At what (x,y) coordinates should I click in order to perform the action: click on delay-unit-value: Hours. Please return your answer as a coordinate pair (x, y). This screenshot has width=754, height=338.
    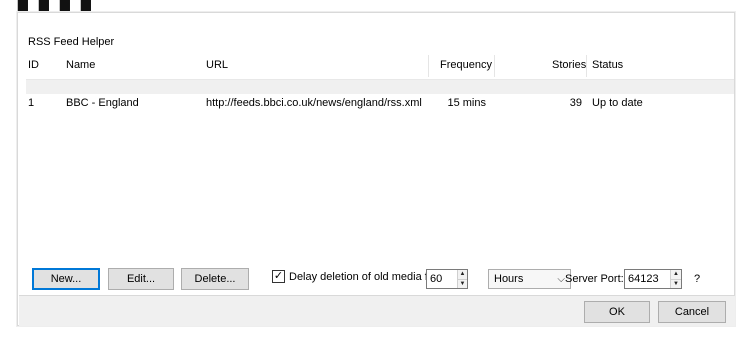
    Looking at the image, I should click on (509, 279).